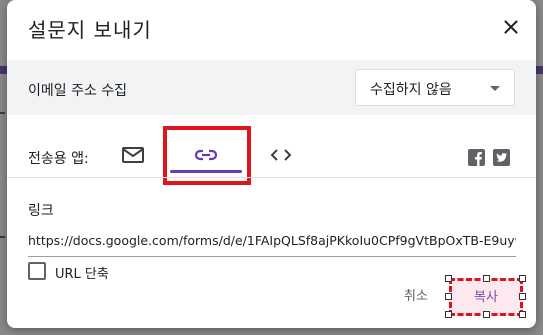  Describe the element at coordinates (82, 274) in the screenshot. I see `shorten-url-label: URL 단축` at that location.